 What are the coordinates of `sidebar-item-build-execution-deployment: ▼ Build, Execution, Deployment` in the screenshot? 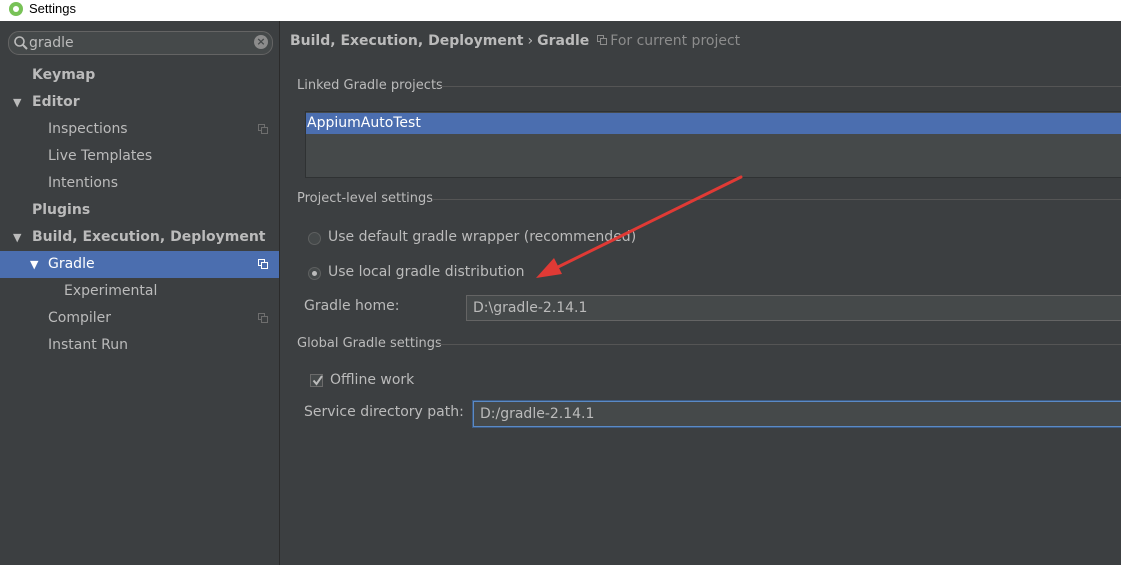 It's located at (139, 237).